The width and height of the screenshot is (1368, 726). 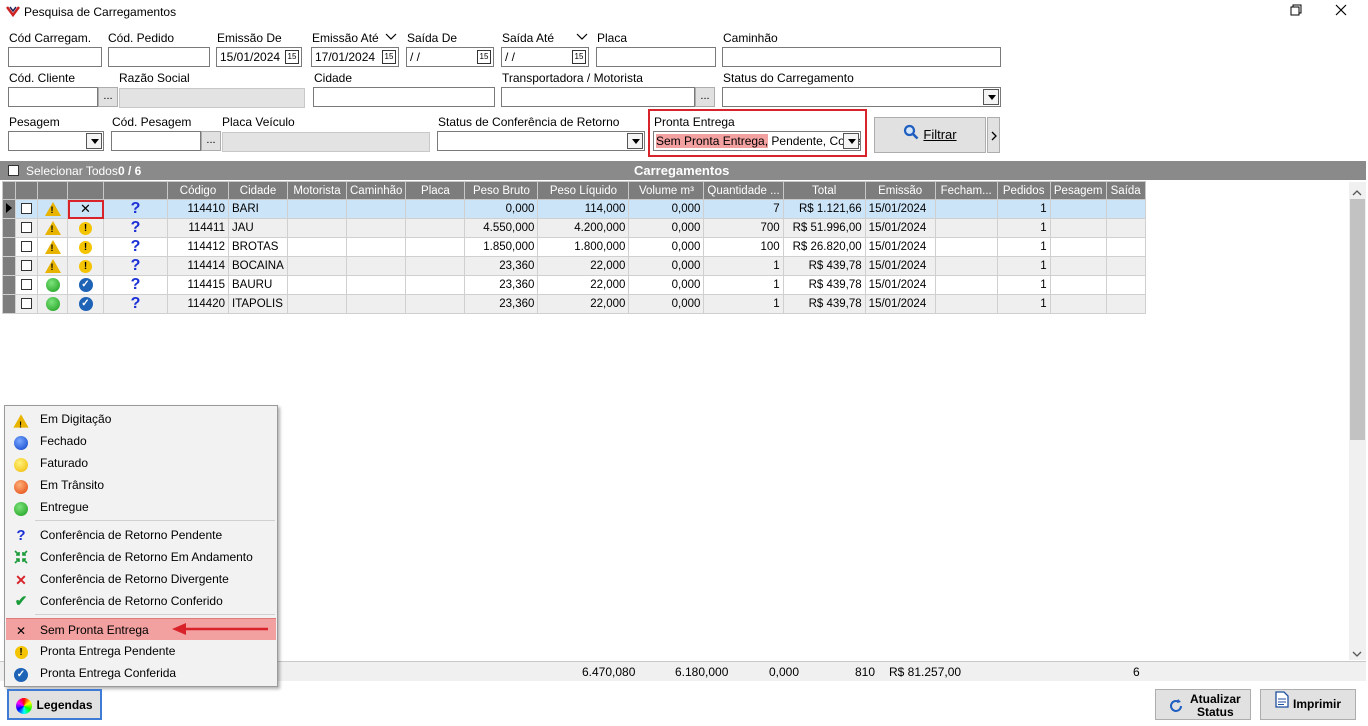 I want to click on status-carregamento-select, so click(x=861, y=97).